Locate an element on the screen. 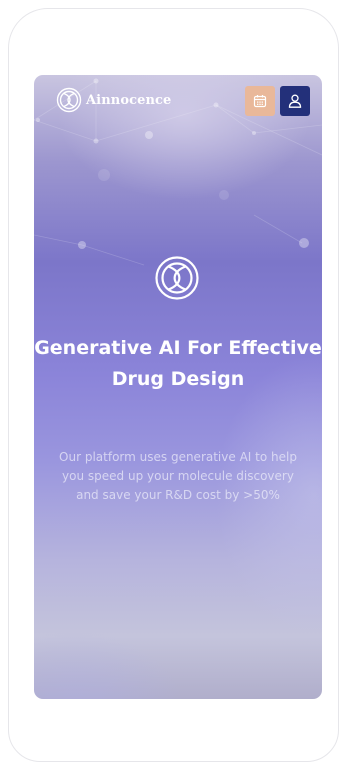 The image size is (347, 762). ainnocence-logo-icon is located at coordinates (69, 100).